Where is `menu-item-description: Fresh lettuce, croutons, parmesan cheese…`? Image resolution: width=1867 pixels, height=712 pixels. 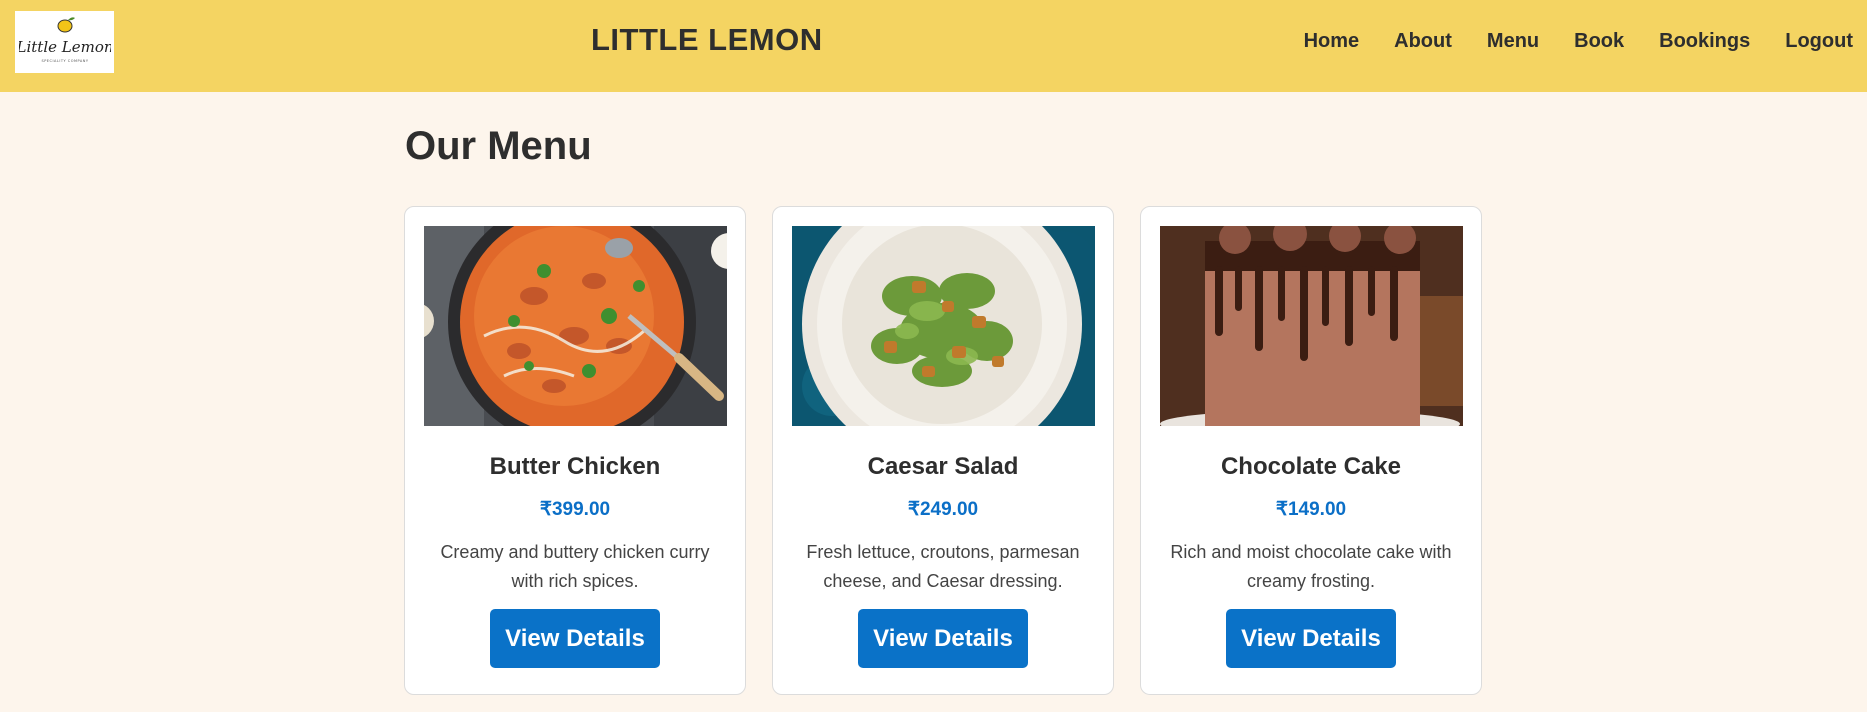
menu-item-description: Fresh lettuce, croutons, parmesan cheese… is located at coordinates (943, 566).